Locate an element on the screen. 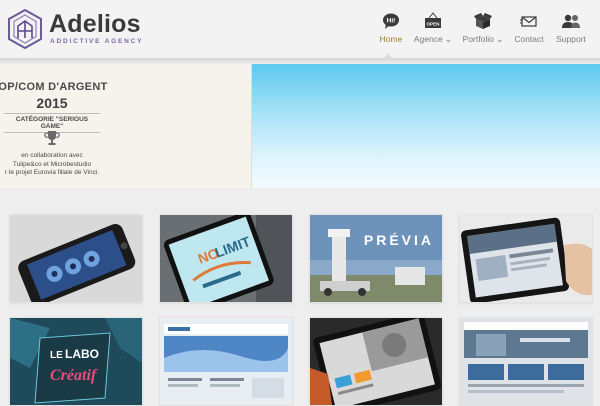 The width and height of the screenshot is (600, 406). active-nav-indicator is located at coordinates (388, 55).